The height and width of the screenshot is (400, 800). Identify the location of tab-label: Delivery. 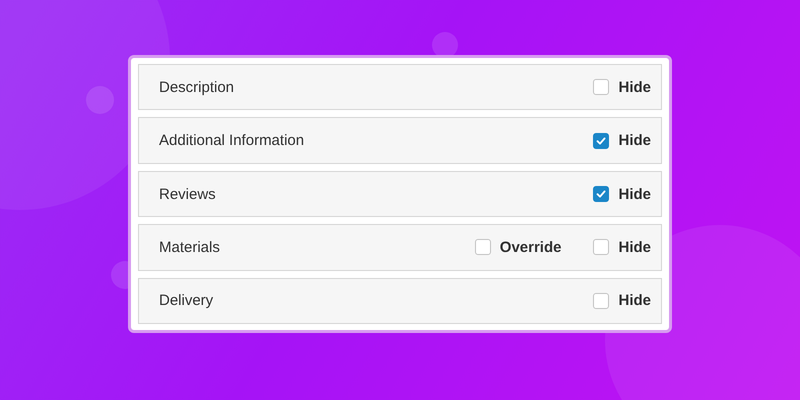
(186, 301).